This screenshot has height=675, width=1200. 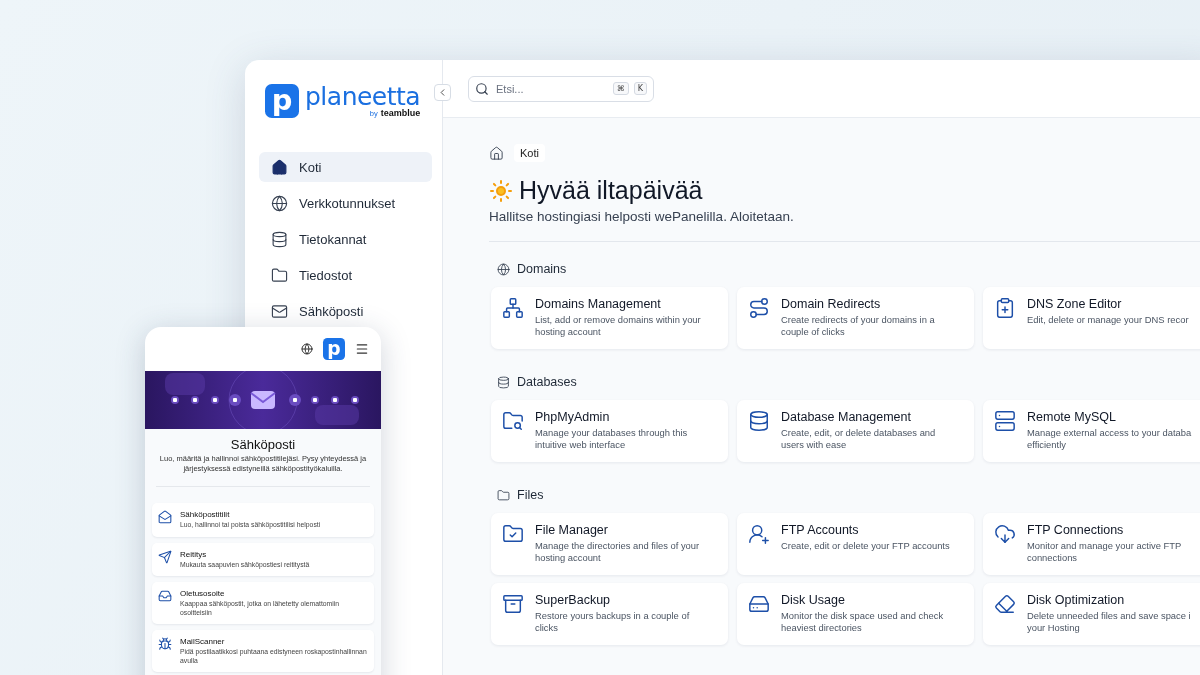 I want to click on cloud-download-icon, so click(x=1005, y=534).